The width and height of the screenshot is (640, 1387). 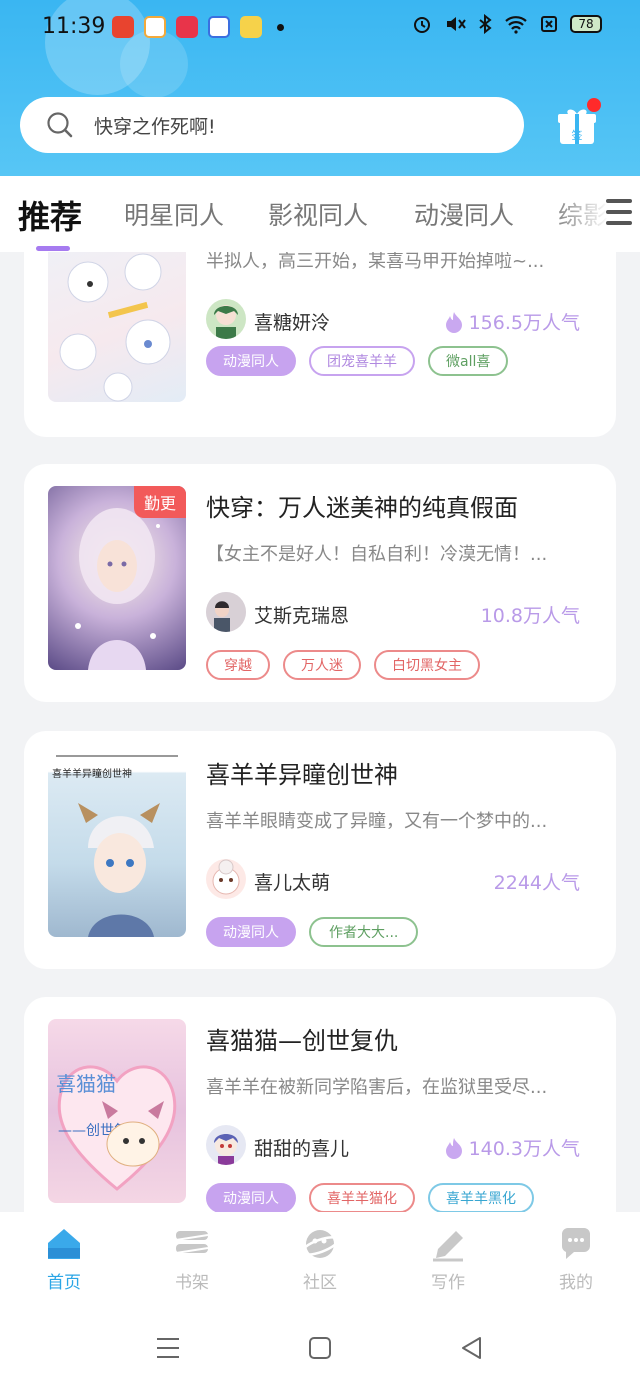 What do you see at coordinates (74, 26) in the screenshot?
I see `status-time: 11:39` at bounding box center [74, 26].